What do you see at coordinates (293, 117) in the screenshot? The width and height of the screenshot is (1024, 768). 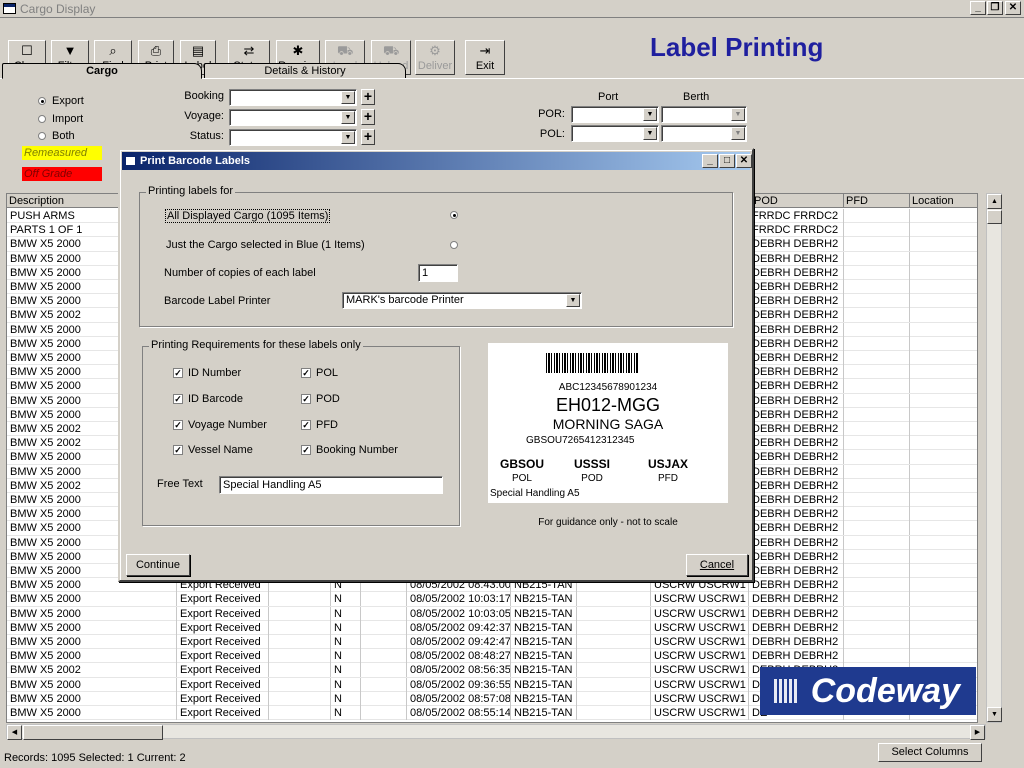 I see `voyage-combo: ▼` at bounding box center [293, 117].